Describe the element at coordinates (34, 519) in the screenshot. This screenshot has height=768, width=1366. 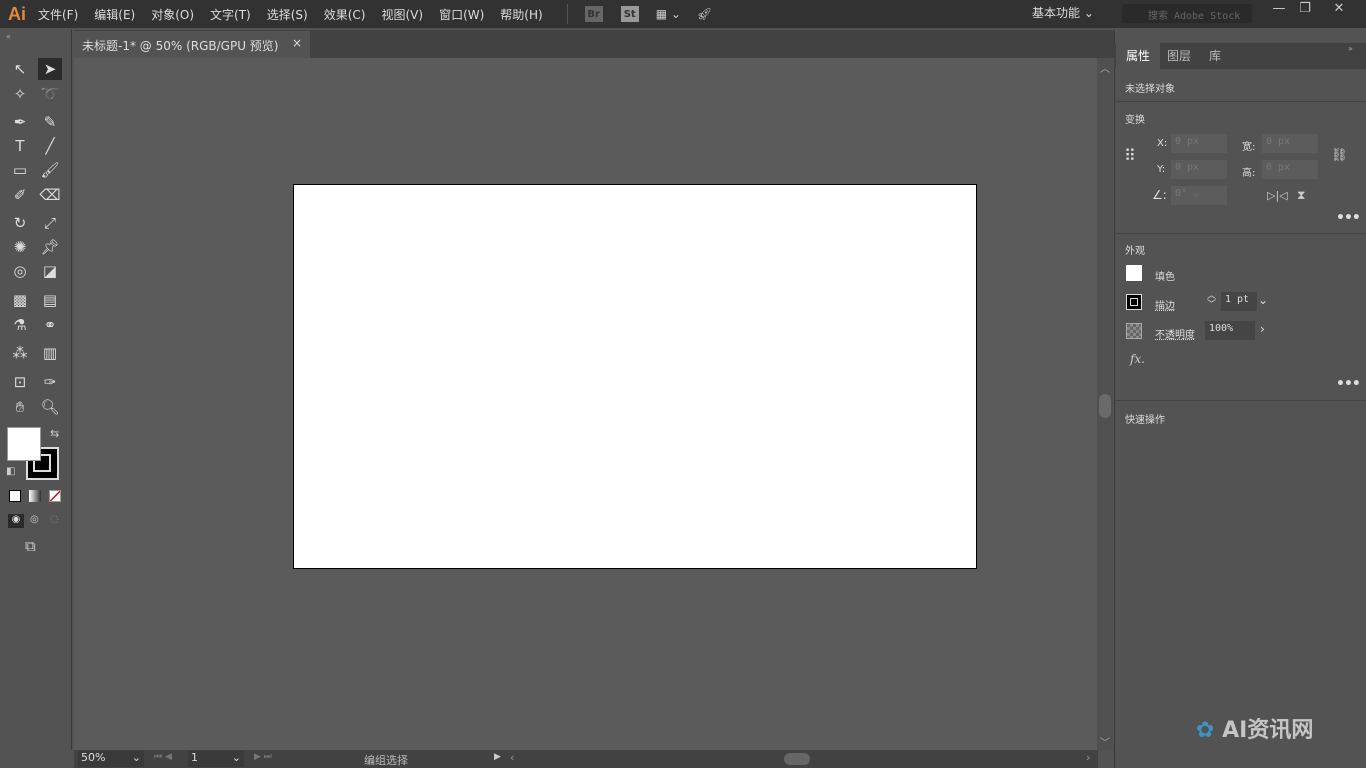
I see `draw-behind-icon: ◎` at that location.